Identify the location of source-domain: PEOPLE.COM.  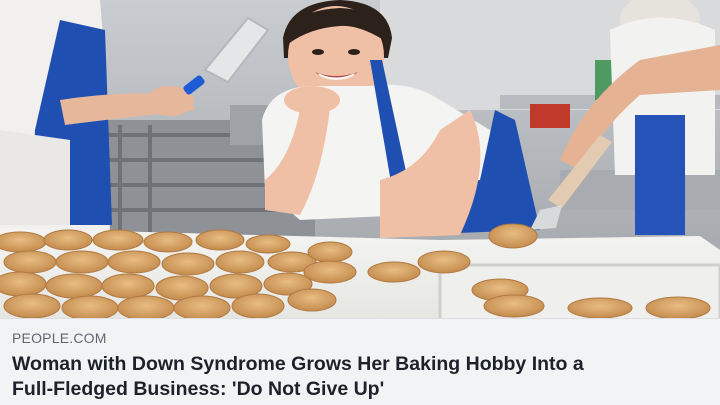
(59, 338).